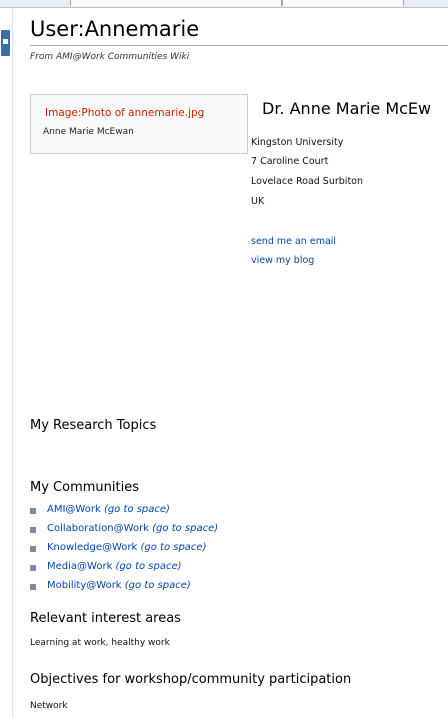 The width and height of the screenshot is (448, 718). I want to click on section-heading-communities: My Communities, so click(84, 487).